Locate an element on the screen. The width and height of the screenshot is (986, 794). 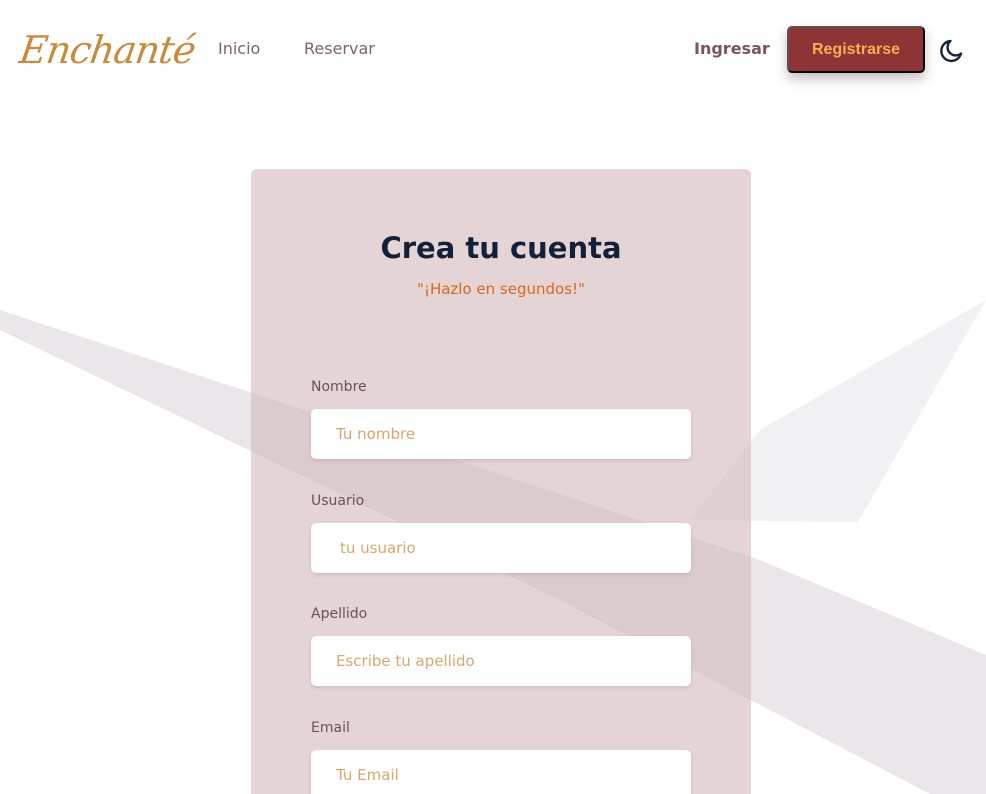
nombre-input is located at coordinates (501, 434).